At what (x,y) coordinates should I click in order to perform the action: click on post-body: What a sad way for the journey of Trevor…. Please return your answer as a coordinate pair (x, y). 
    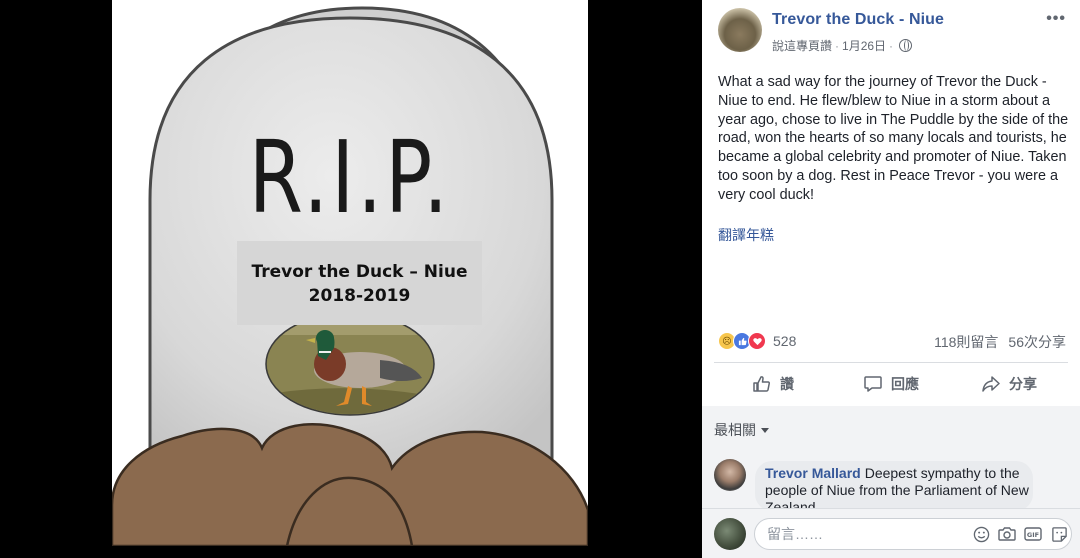
    Looking at the image, I should click on (893, 138).